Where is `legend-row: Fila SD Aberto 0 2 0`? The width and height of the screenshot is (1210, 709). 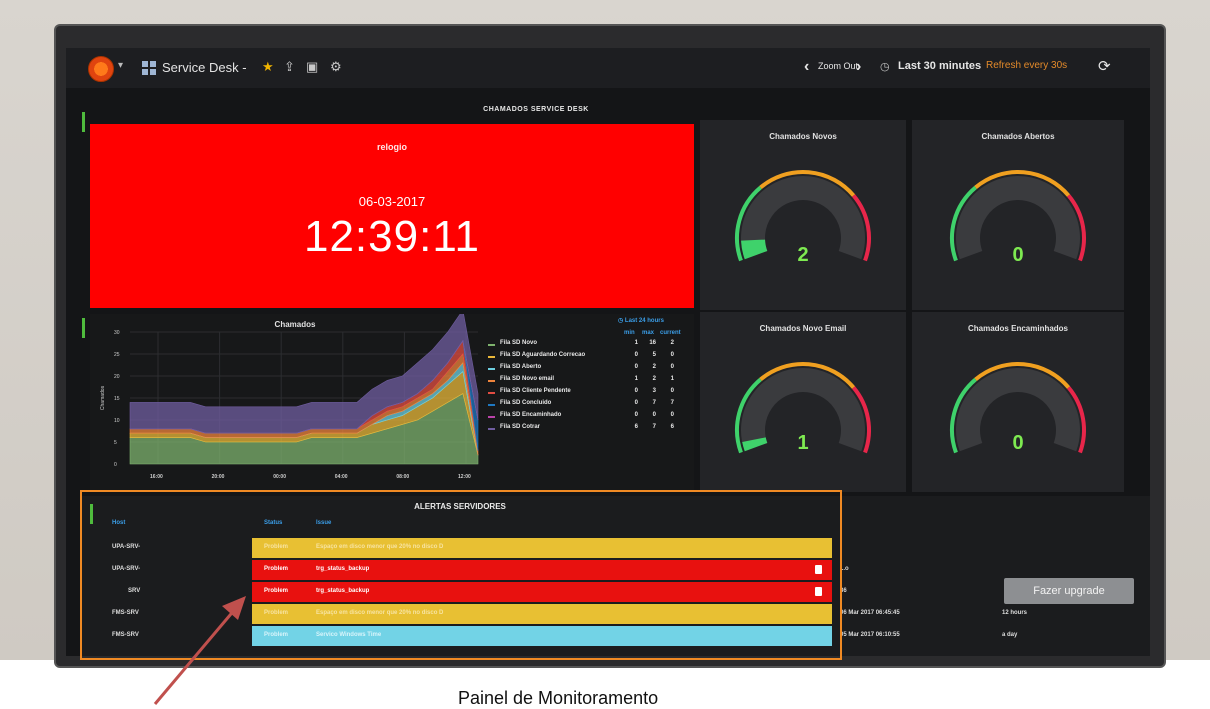
legend-row: Fila SD Aberto 0 2 0 is located at coordinates (588, 369).